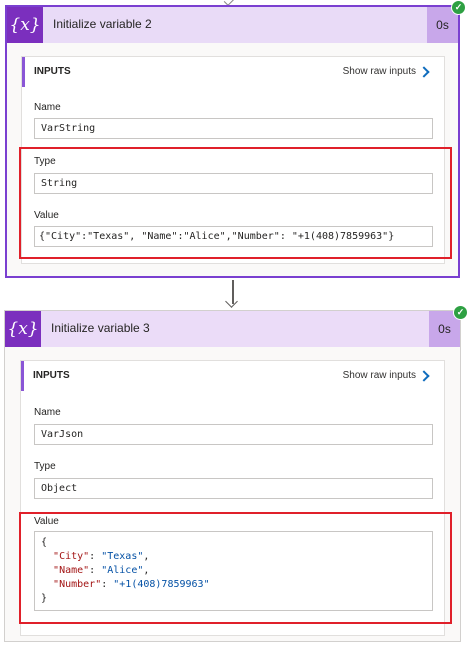  I want to click on json-close-brace: }, so click(44, 598).